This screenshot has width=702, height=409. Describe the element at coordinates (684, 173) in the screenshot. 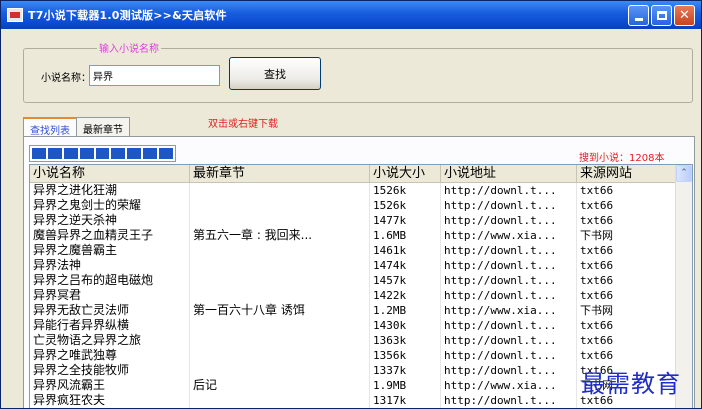

I see `scroll-up-icon: ⌃` at that location.